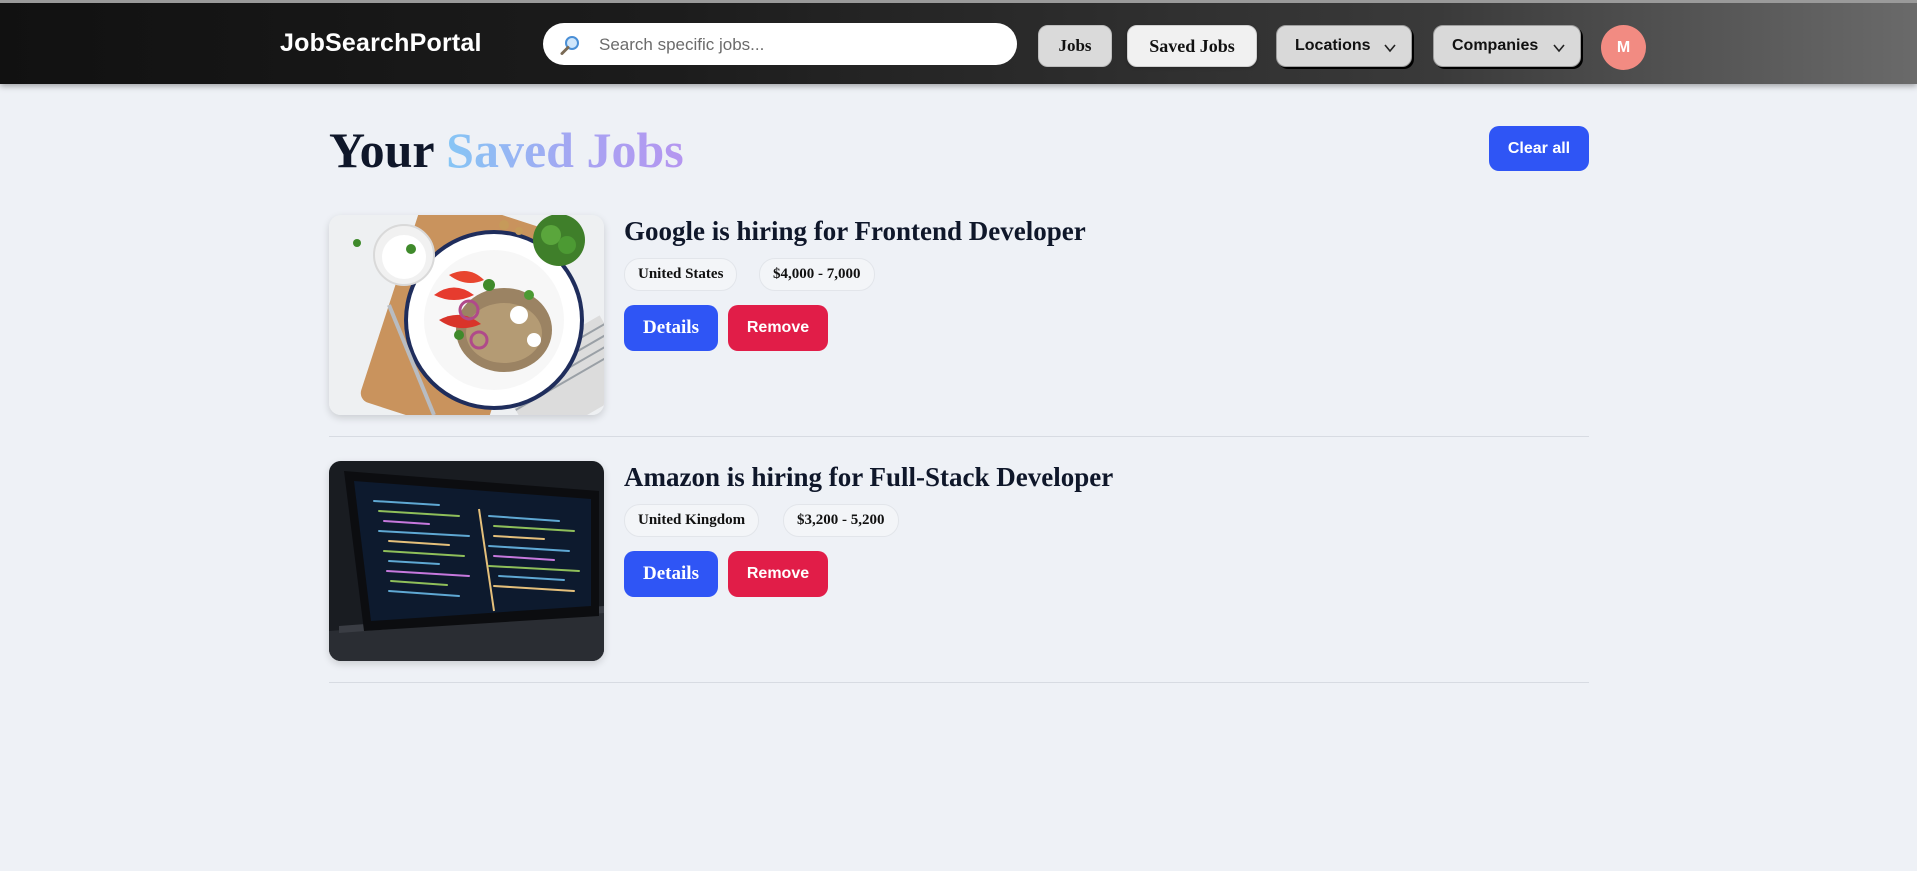  What do you see at coordinates (1495, 45) in the screenshot?
I see `companies-dropdown-label: Companies` at bounding box center [1495, 45].